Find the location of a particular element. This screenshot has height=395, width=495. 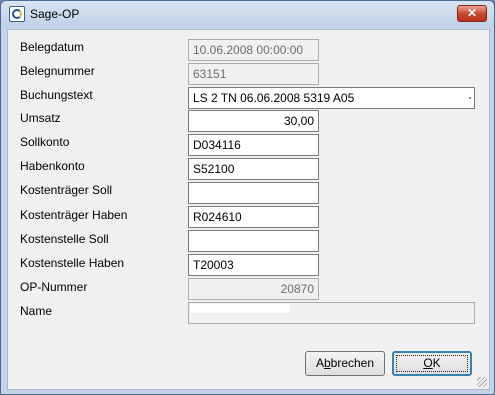

ok-button: OK is located at coordinates (432, 363).